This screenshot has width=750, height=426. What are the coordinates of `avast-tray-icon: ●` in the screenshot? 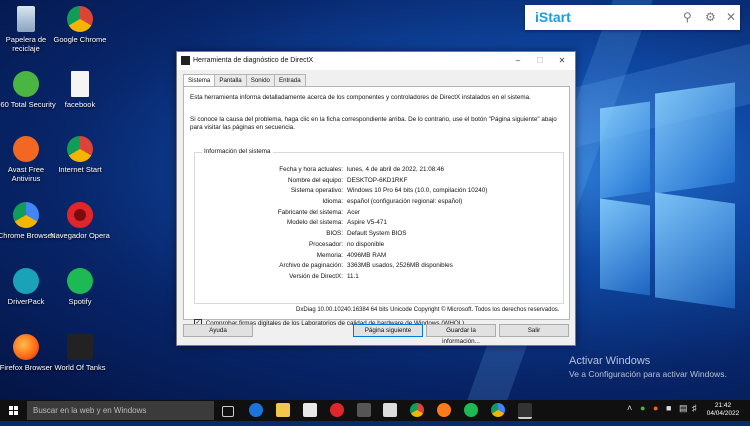 It's located at (655, 408).